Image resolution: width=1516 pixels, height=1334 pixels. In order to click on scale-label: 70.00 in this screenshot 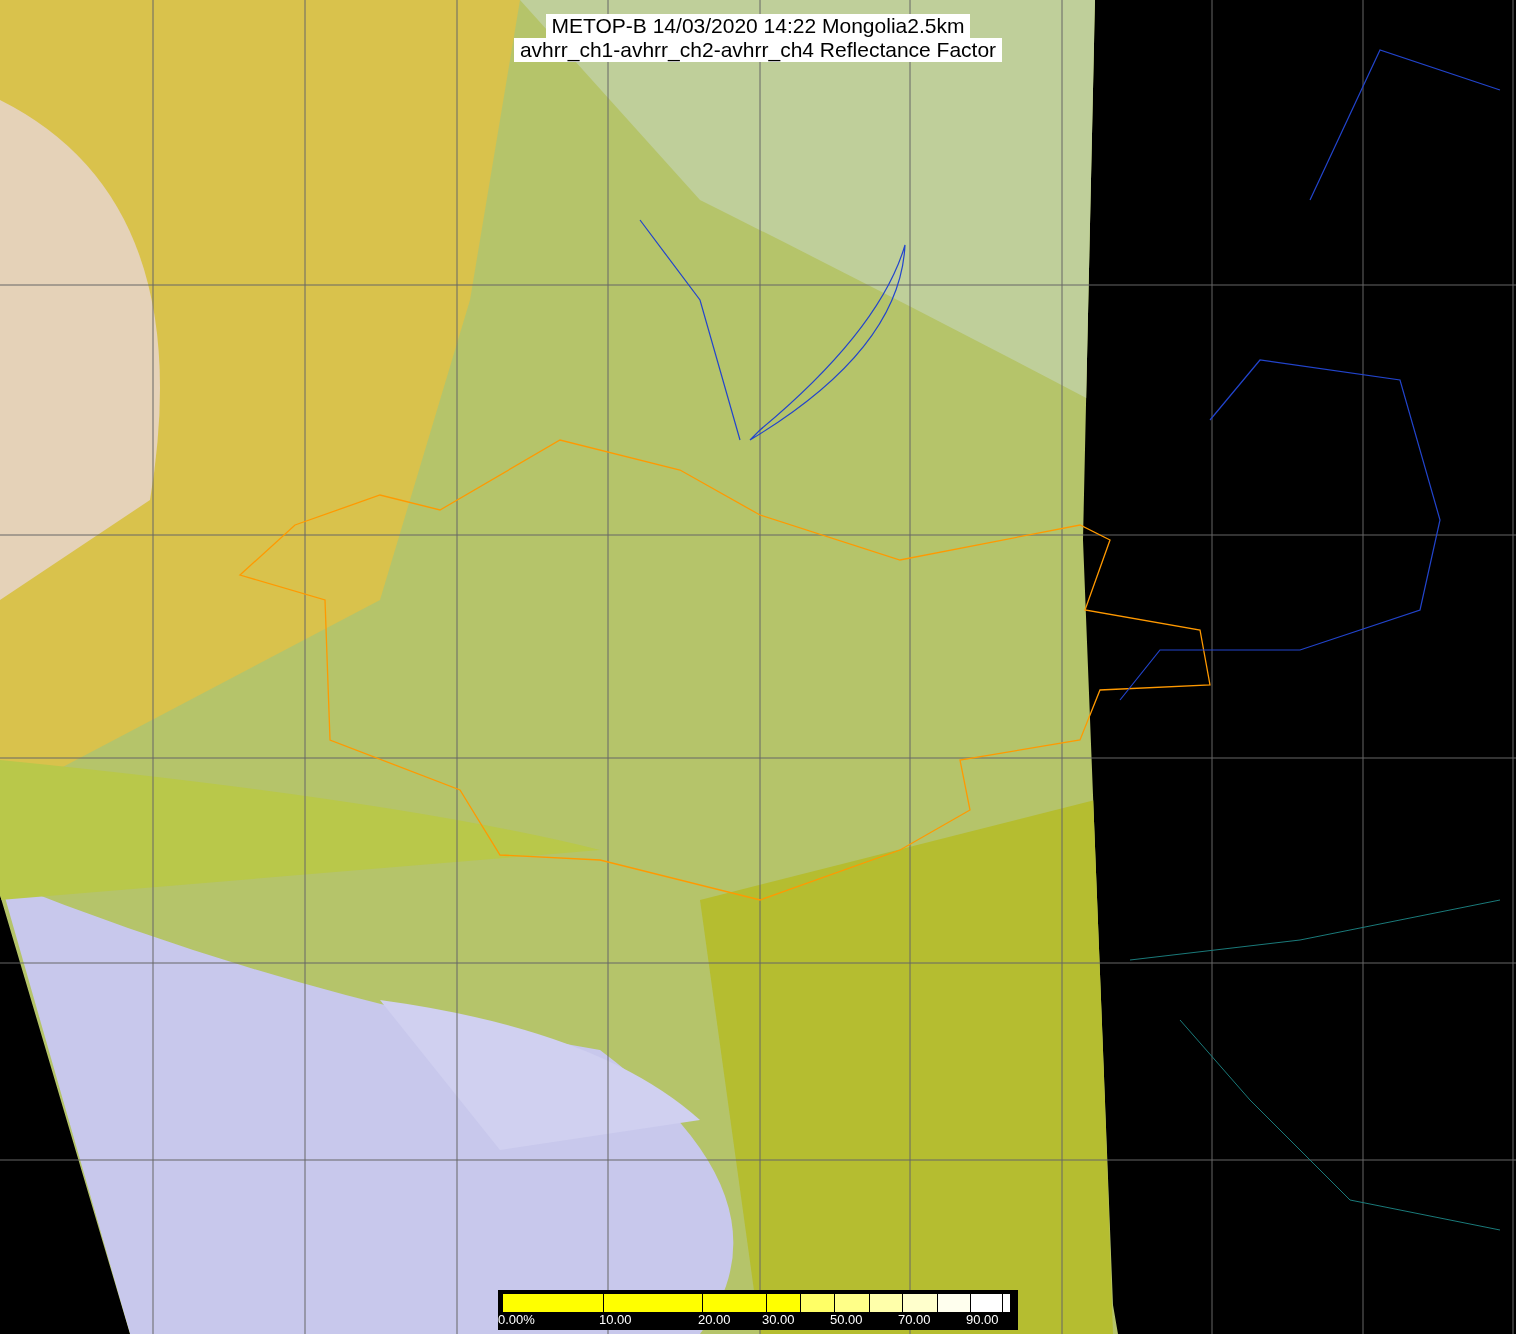, I will do `click(914, 1320)`.